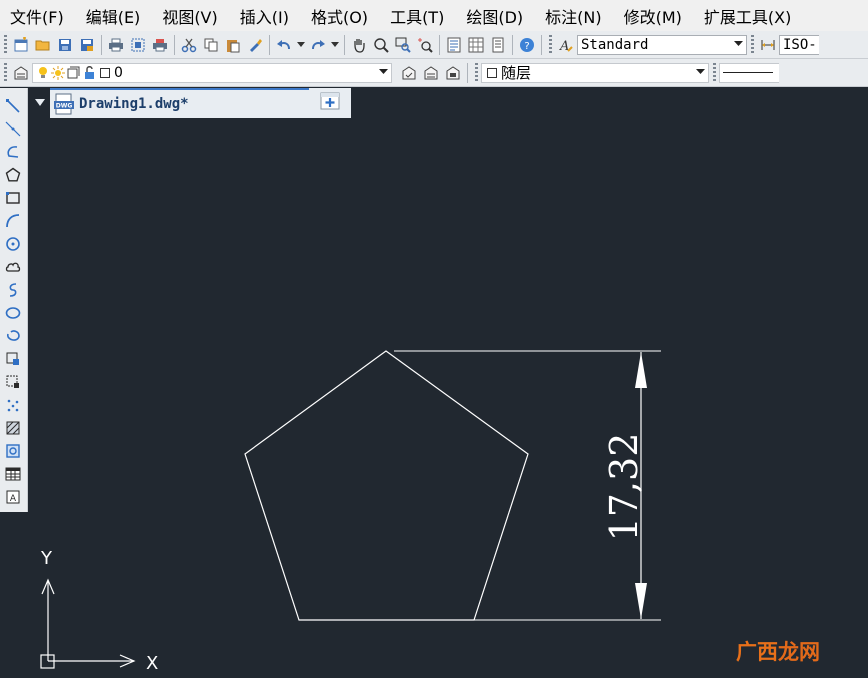  I want to click on layer-value: 0, so click(118, 72).